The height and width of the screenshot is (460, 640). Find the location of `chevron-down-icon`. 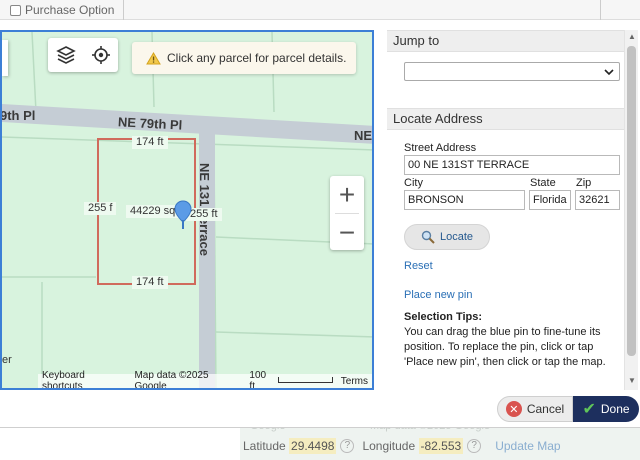

chevron-down-icon is located at coordinates (609, 72).